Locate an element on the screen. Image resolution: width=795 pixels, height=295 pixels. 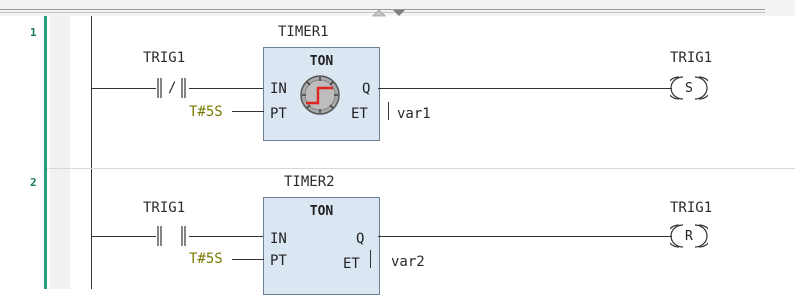
et-output-variable: var2 is located at coordinates (408, 262).